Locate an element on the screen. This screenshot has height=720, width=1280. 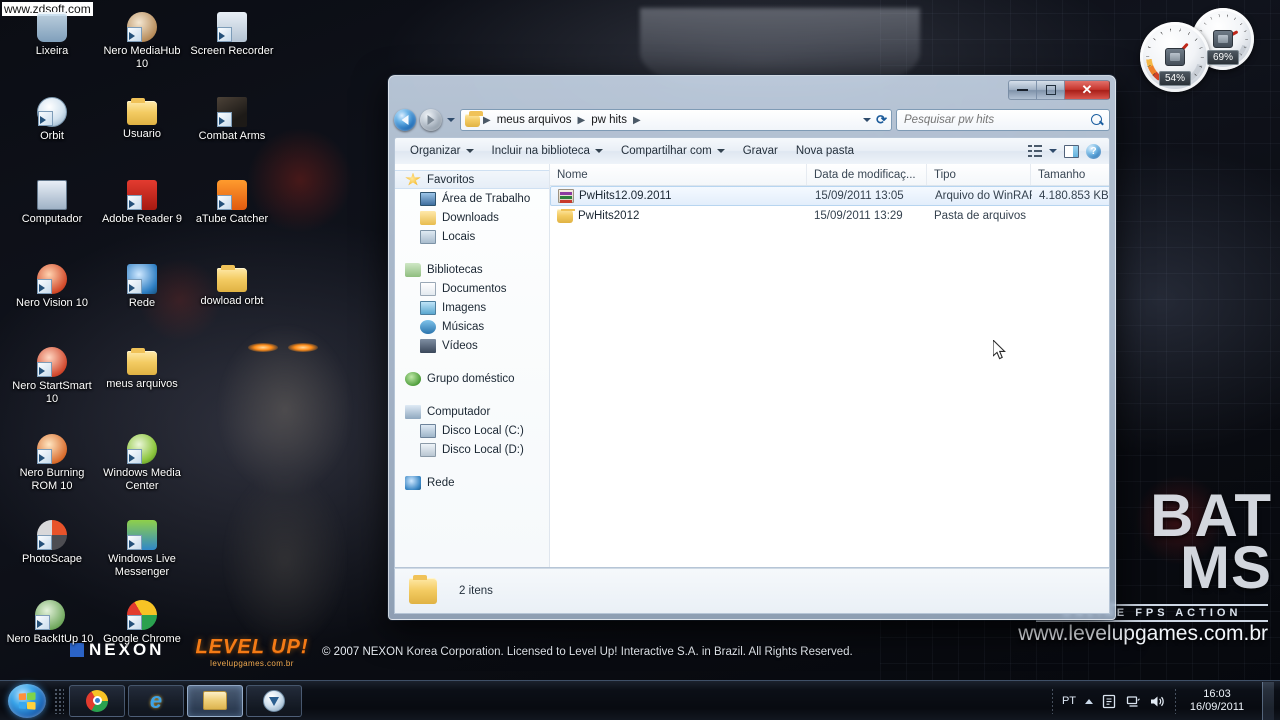
organize-button: Organizar is located at coordinates (442, 151).